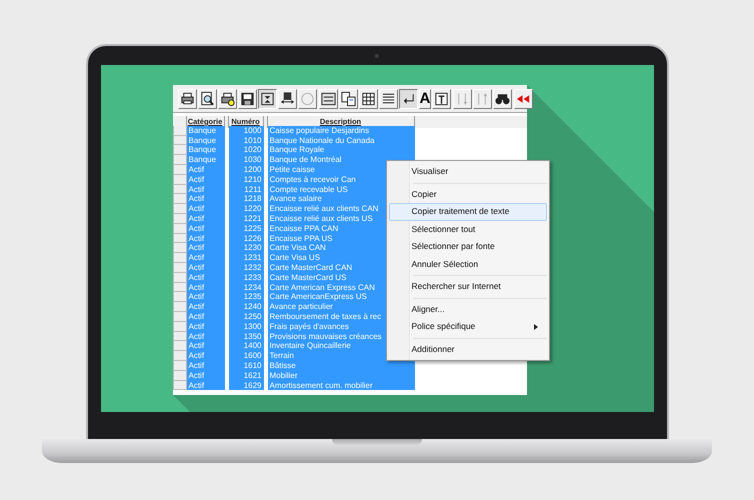  What do you see at coordinates (348, 99) in the screenshot?
I see `pages-icon` at bounding box center [348, 99].